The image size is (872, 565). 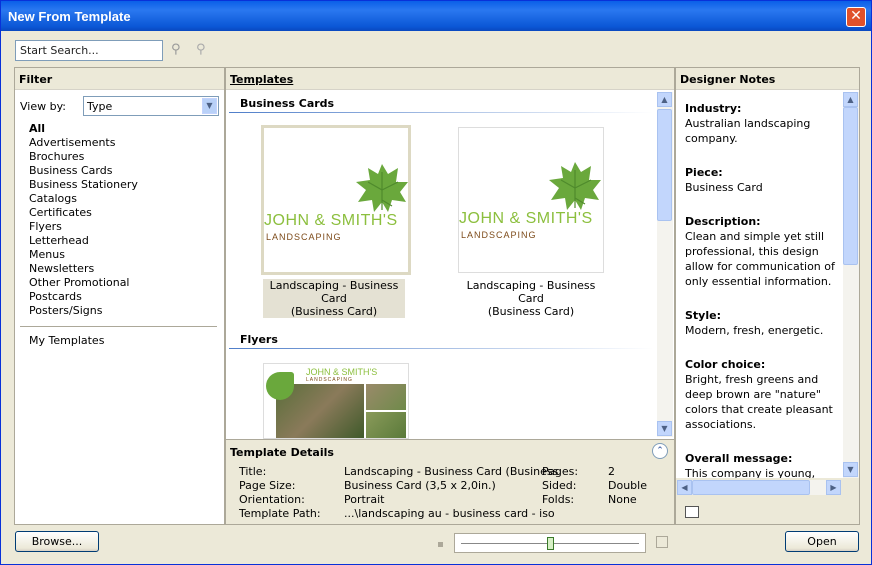 I want to click on notes-message-heading: Overall message:, so click(x=739, y=458).